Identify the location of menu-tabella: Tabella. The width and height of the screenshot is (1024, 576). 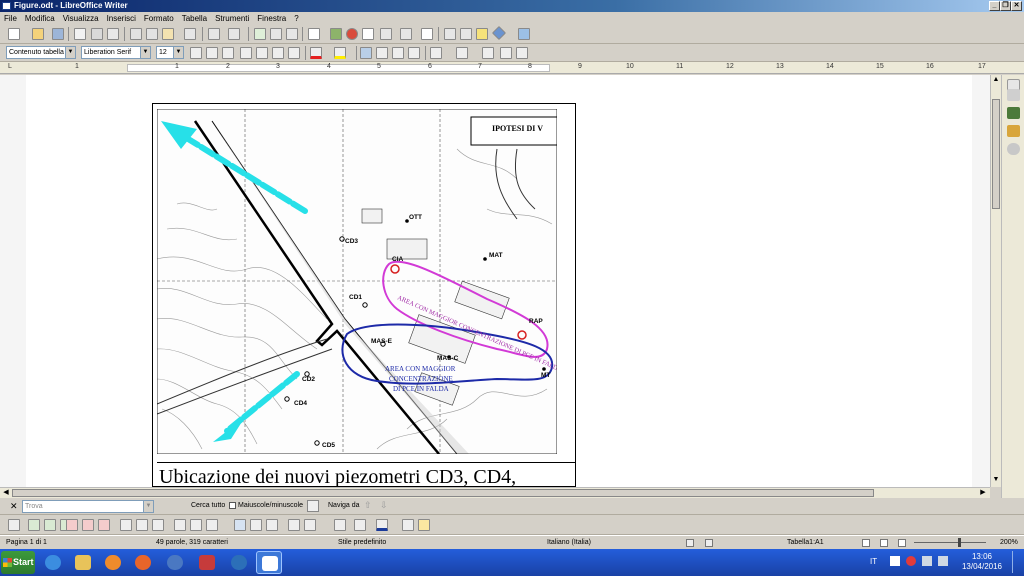
(194, 18).